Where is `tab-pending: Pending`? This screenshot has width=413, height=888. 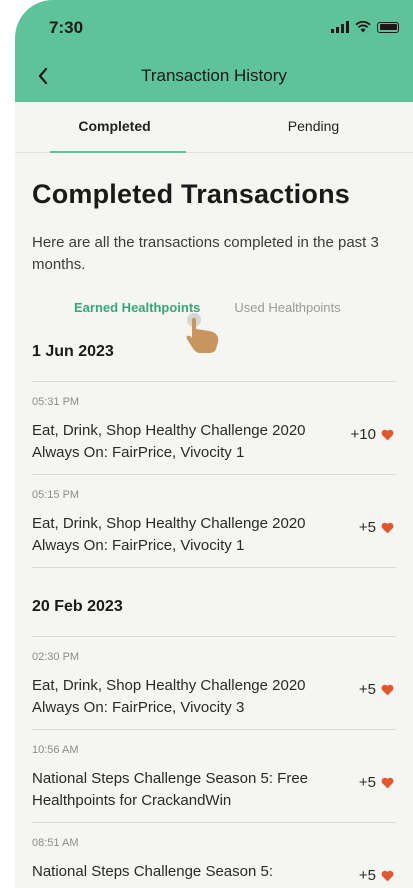 tab-pending: Pending is located at coordinates (313, 127).